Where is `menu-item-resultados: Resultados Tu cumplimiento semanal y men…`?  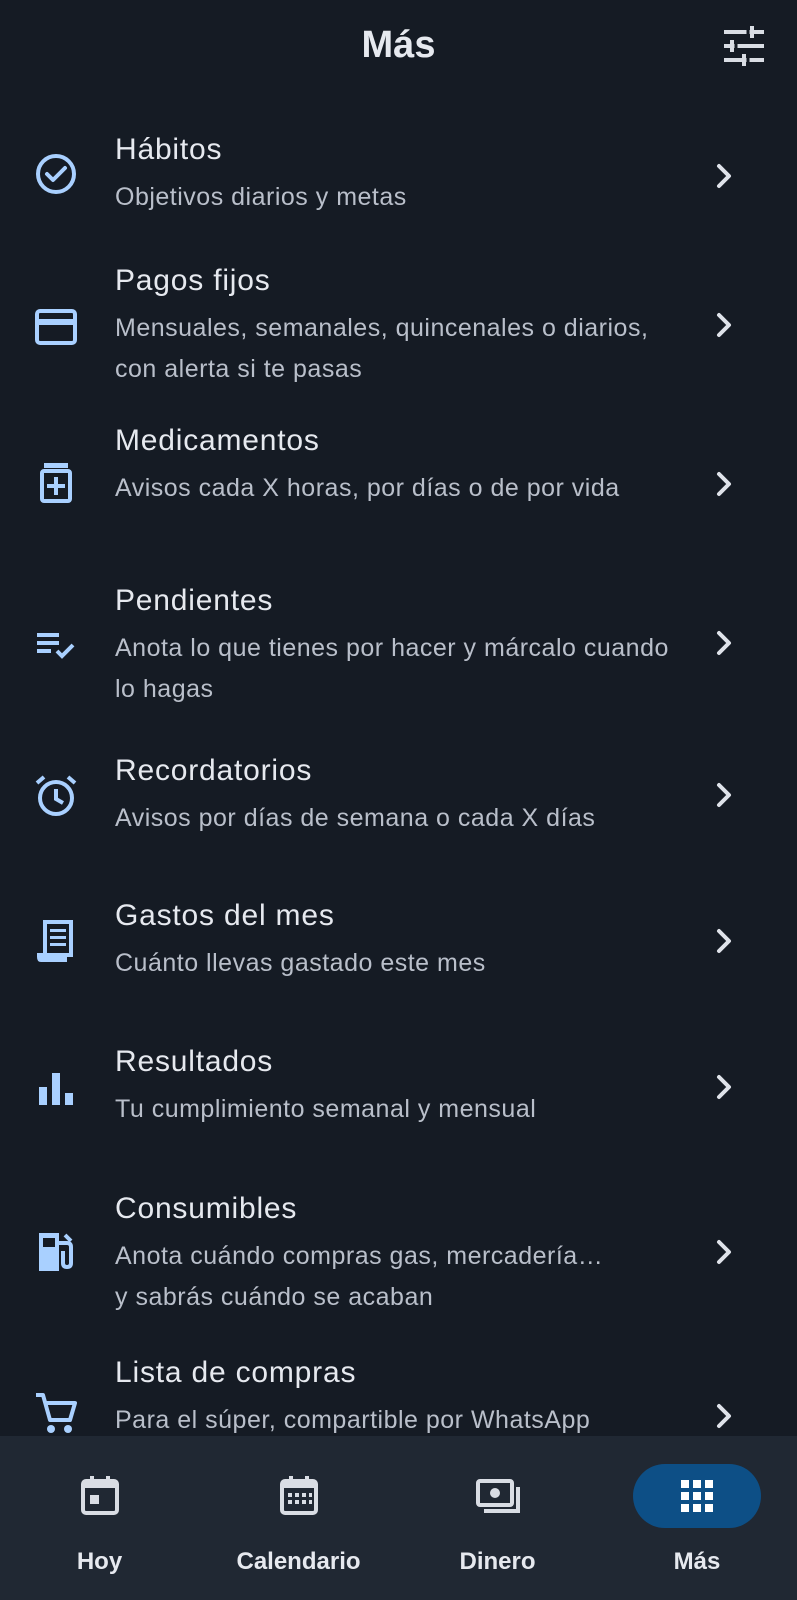
menu-item-resultados: Resultados Tu cumplimiento semanal y men… is located at coordinates (398, 1093).